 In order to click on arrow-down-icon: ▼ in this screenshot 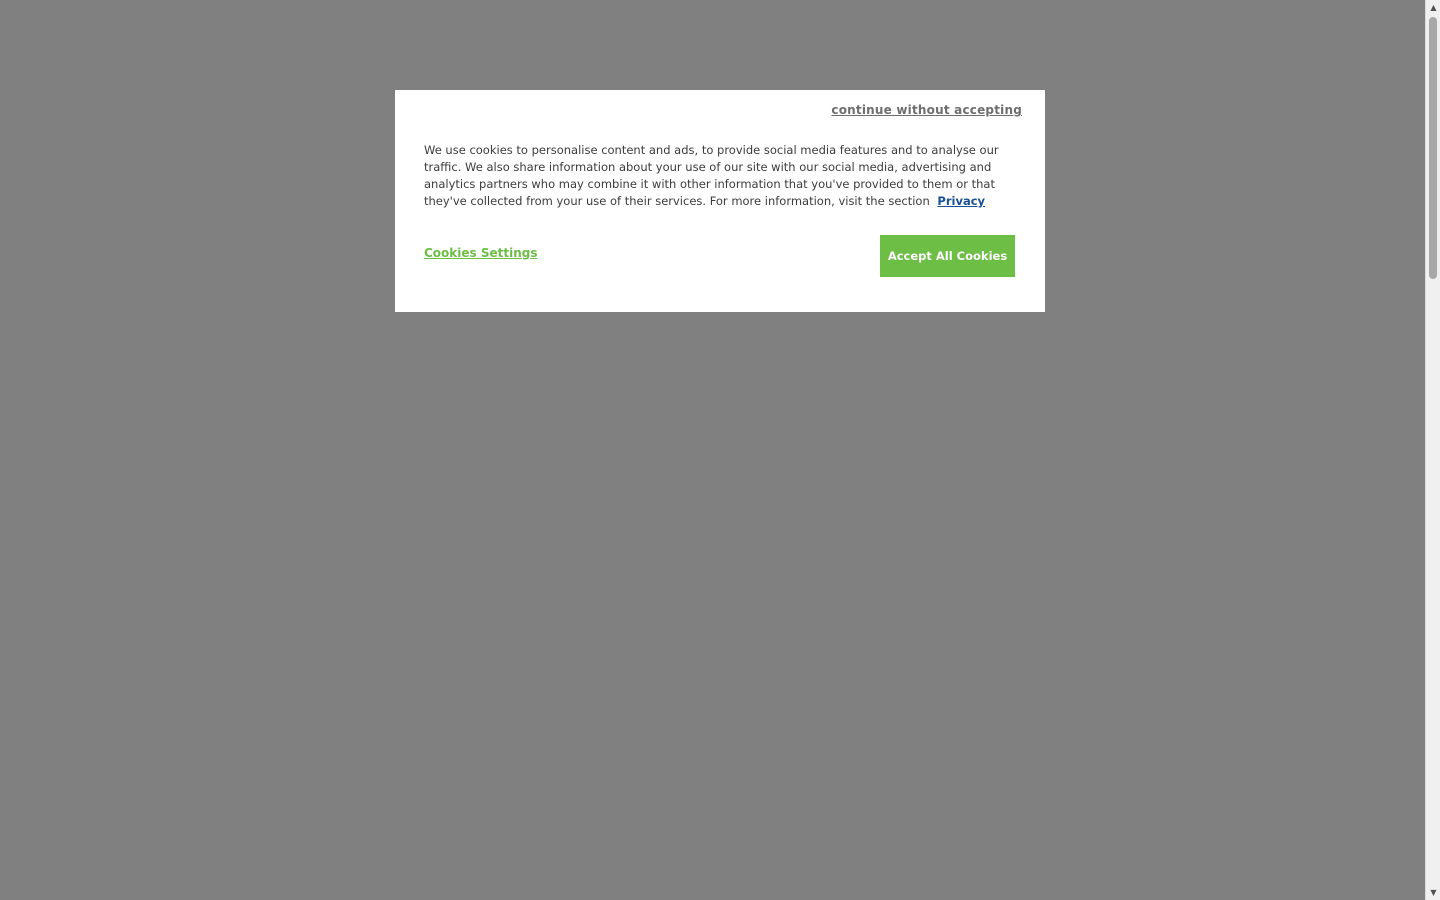, I will do `click(1433, 892)`.